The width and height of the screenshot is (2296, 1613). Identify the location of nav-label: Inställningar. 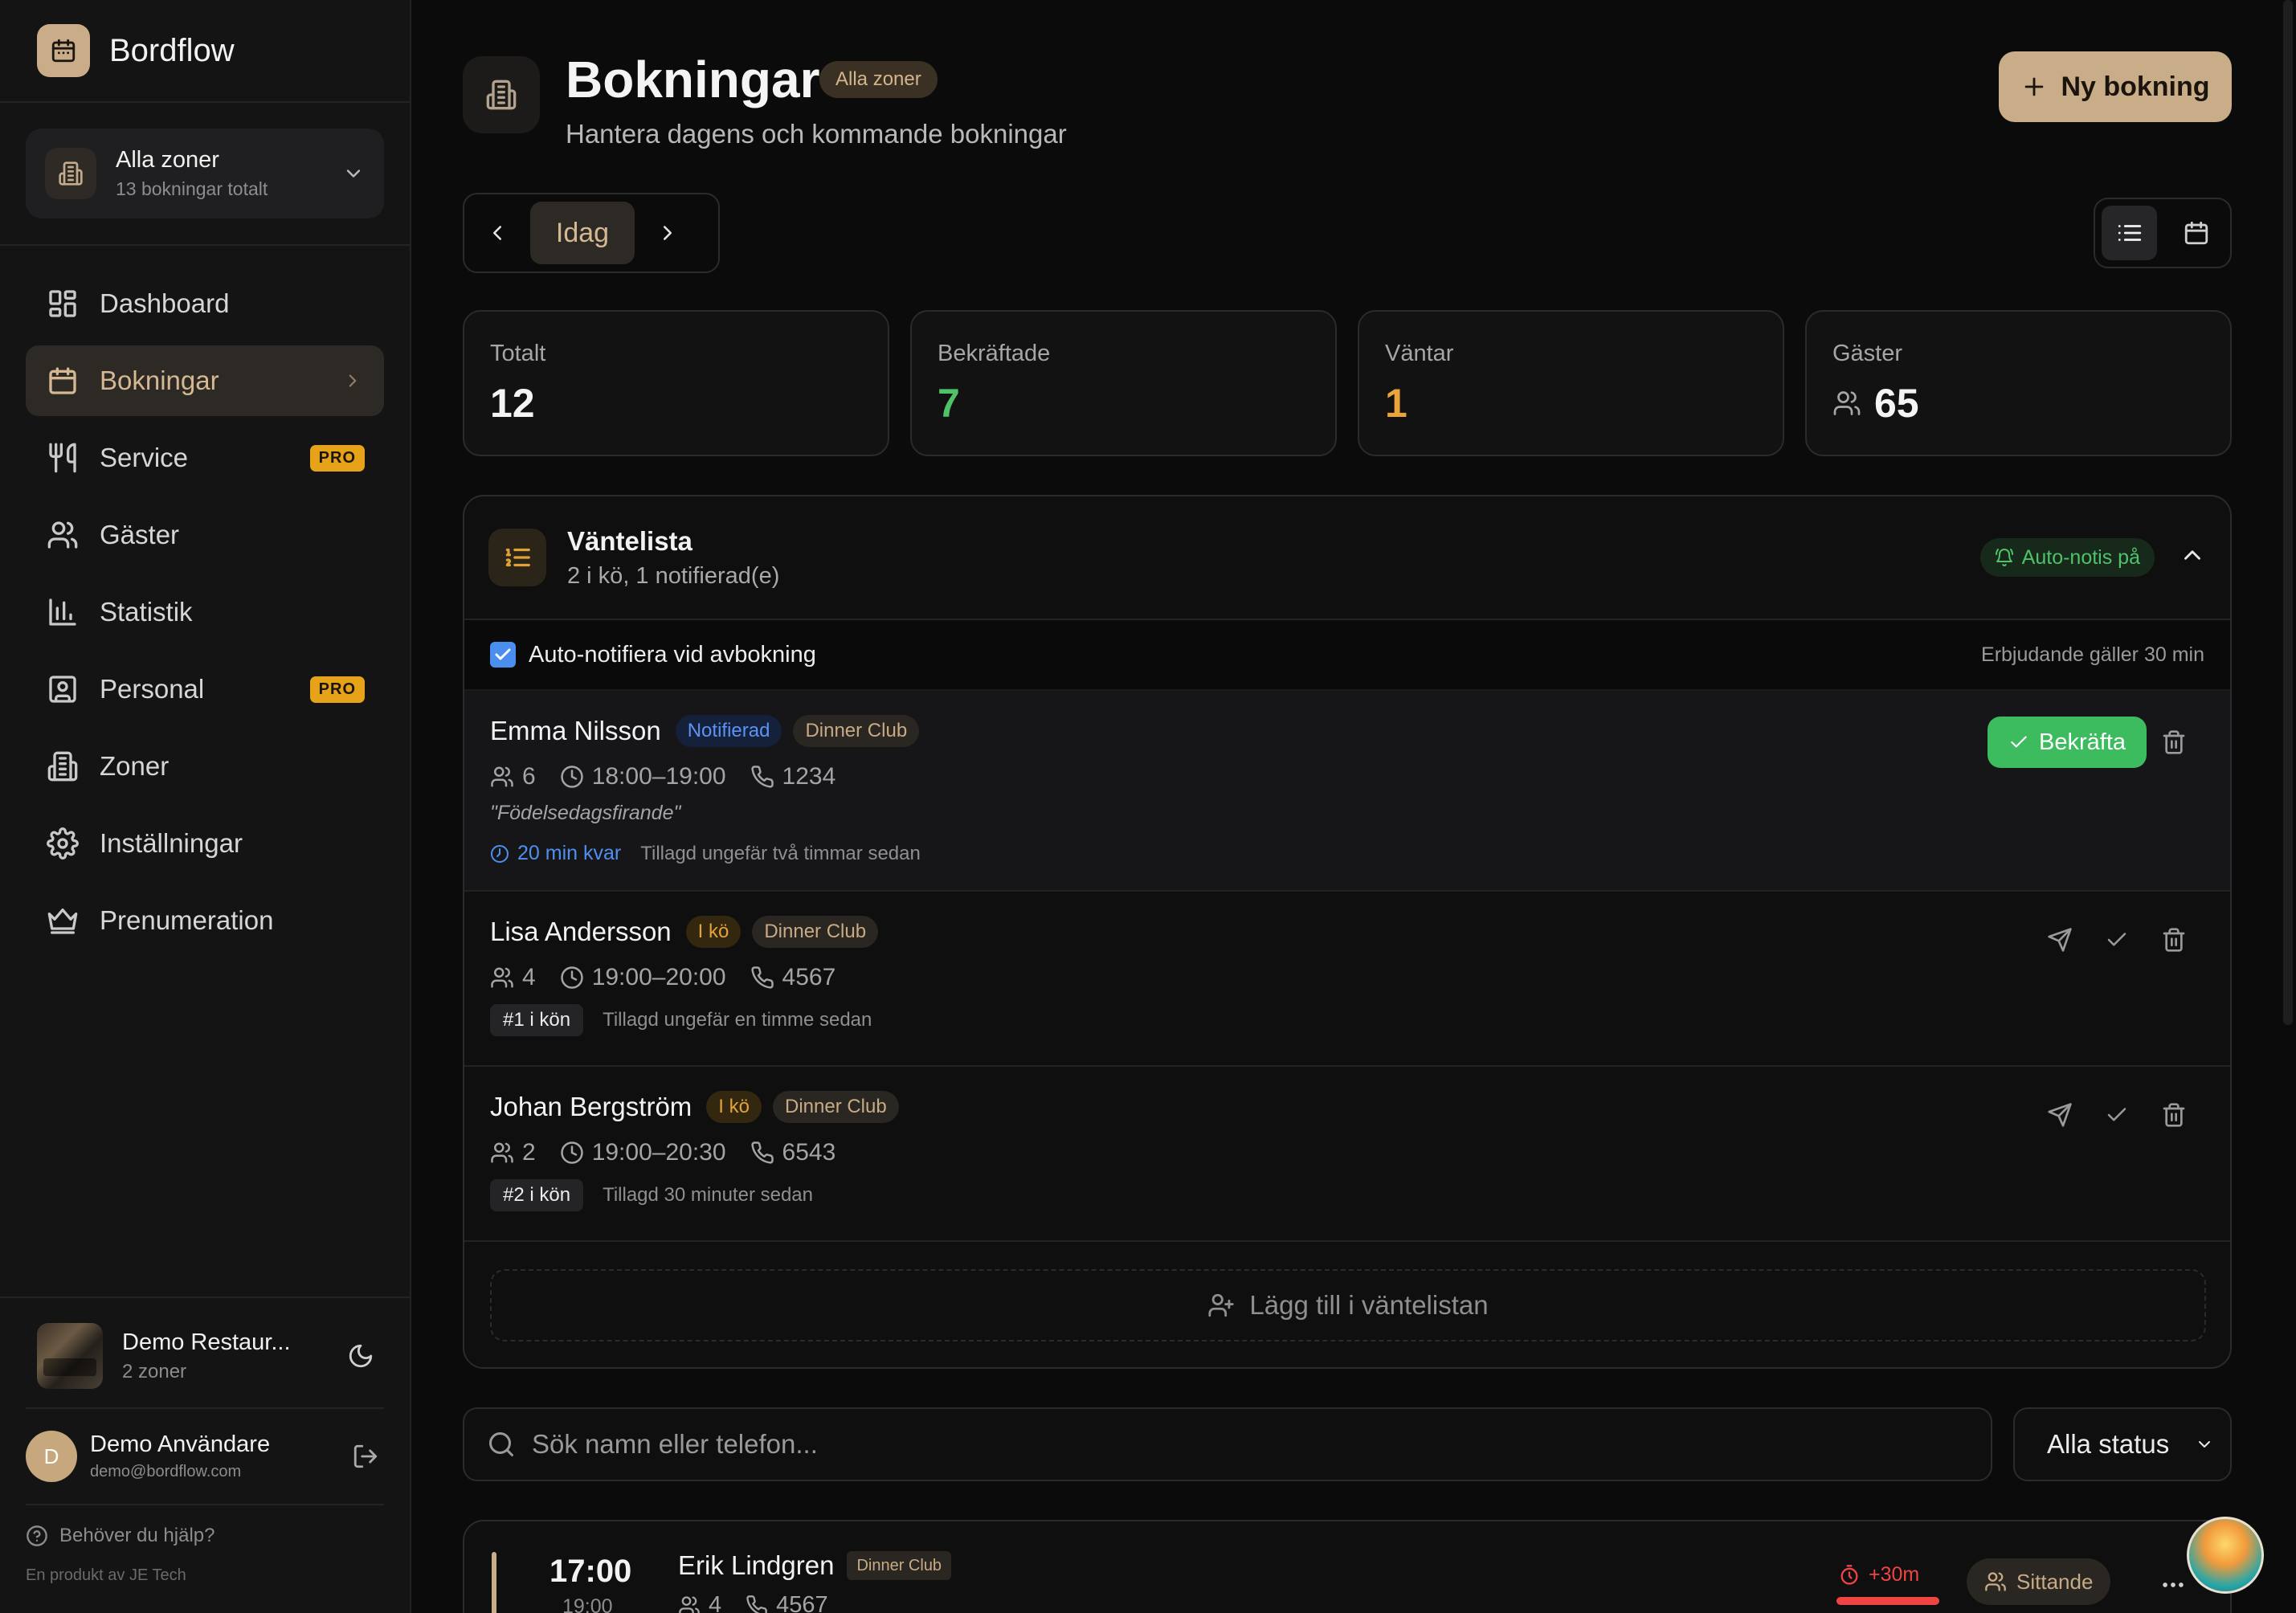
(171, 843).